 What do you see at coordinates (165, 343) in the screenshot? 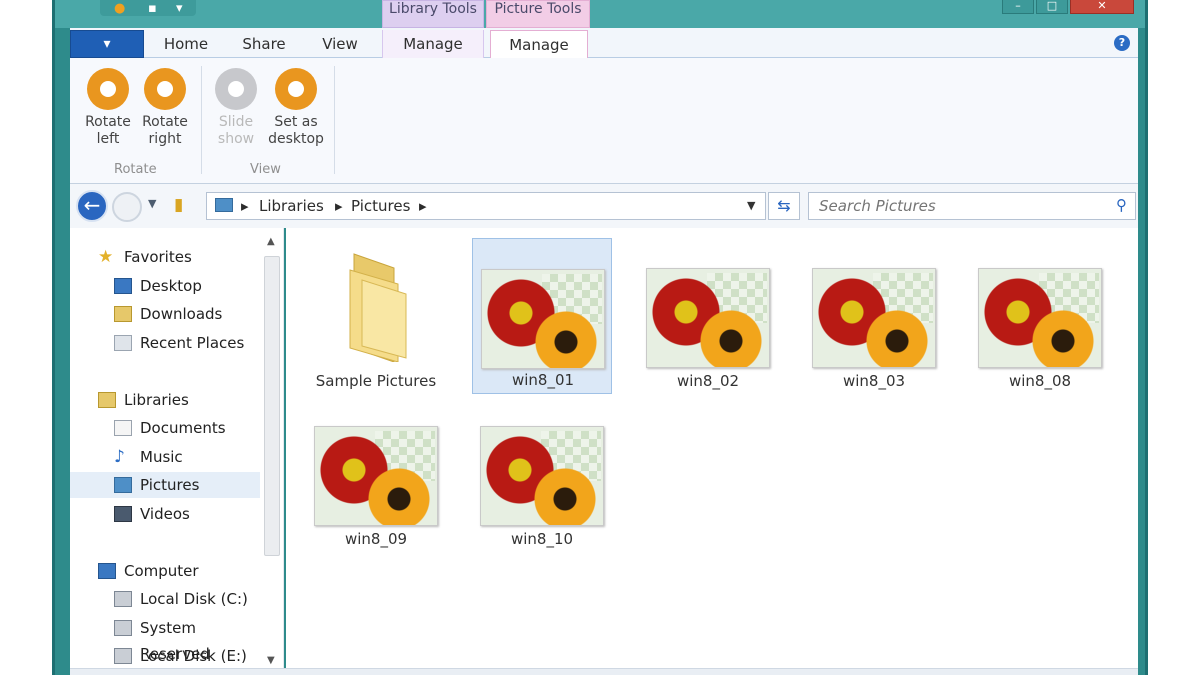
I see `nav-recent-places: Recent Places` at bounding box center [165, 343].